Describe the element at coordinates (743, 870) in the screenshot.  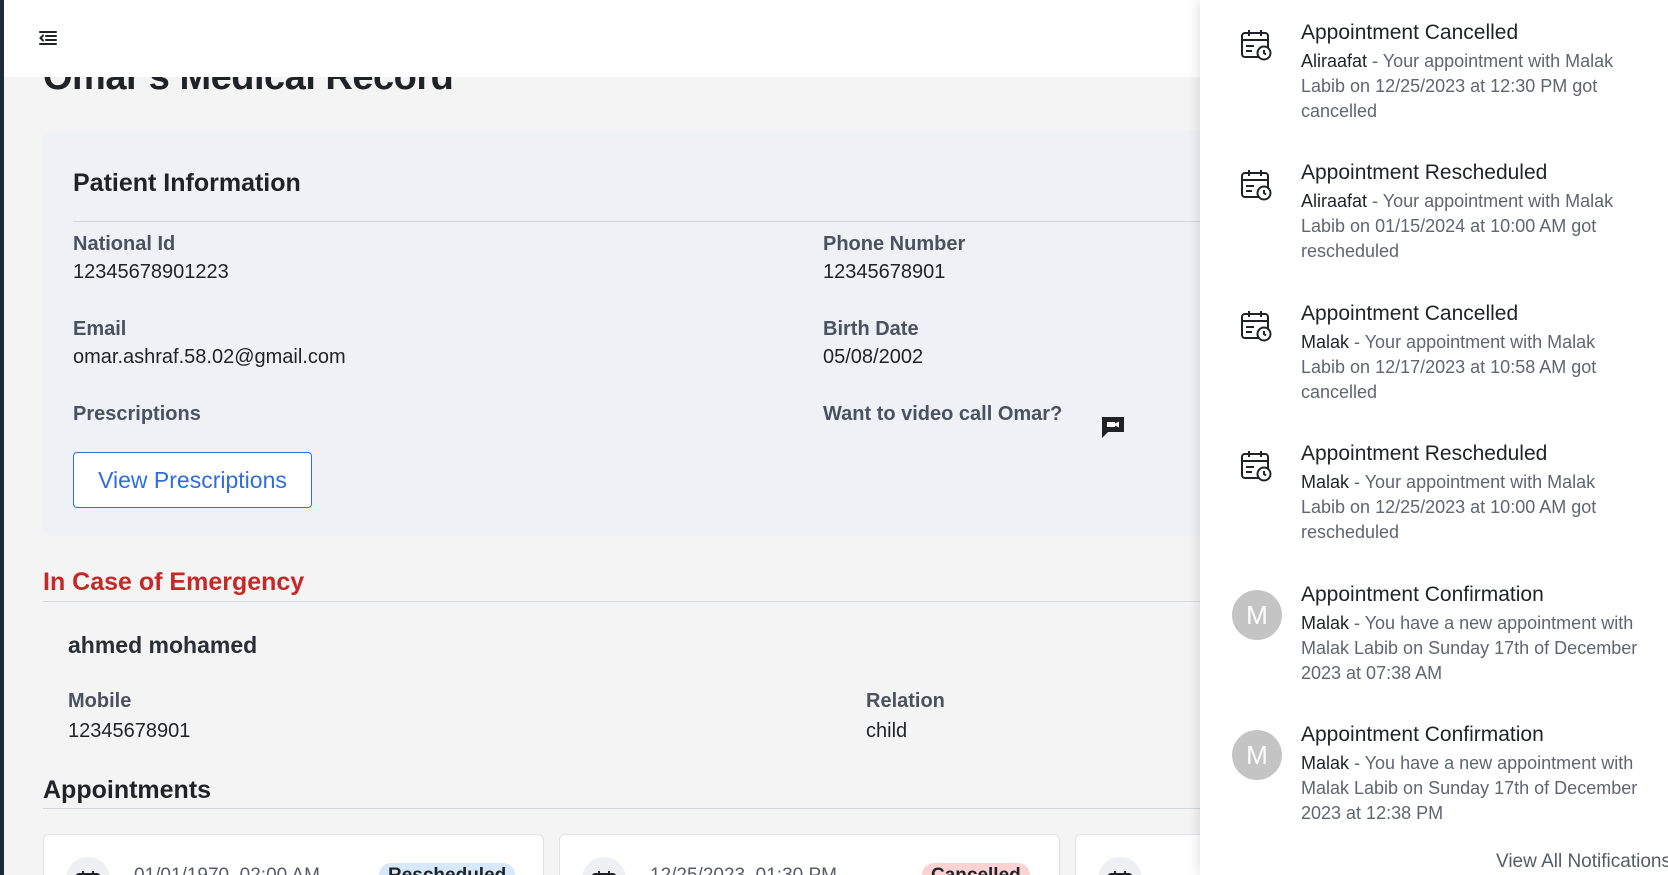
I see `appointment-time: 12/25/2023, 01:30 PM` at that location.